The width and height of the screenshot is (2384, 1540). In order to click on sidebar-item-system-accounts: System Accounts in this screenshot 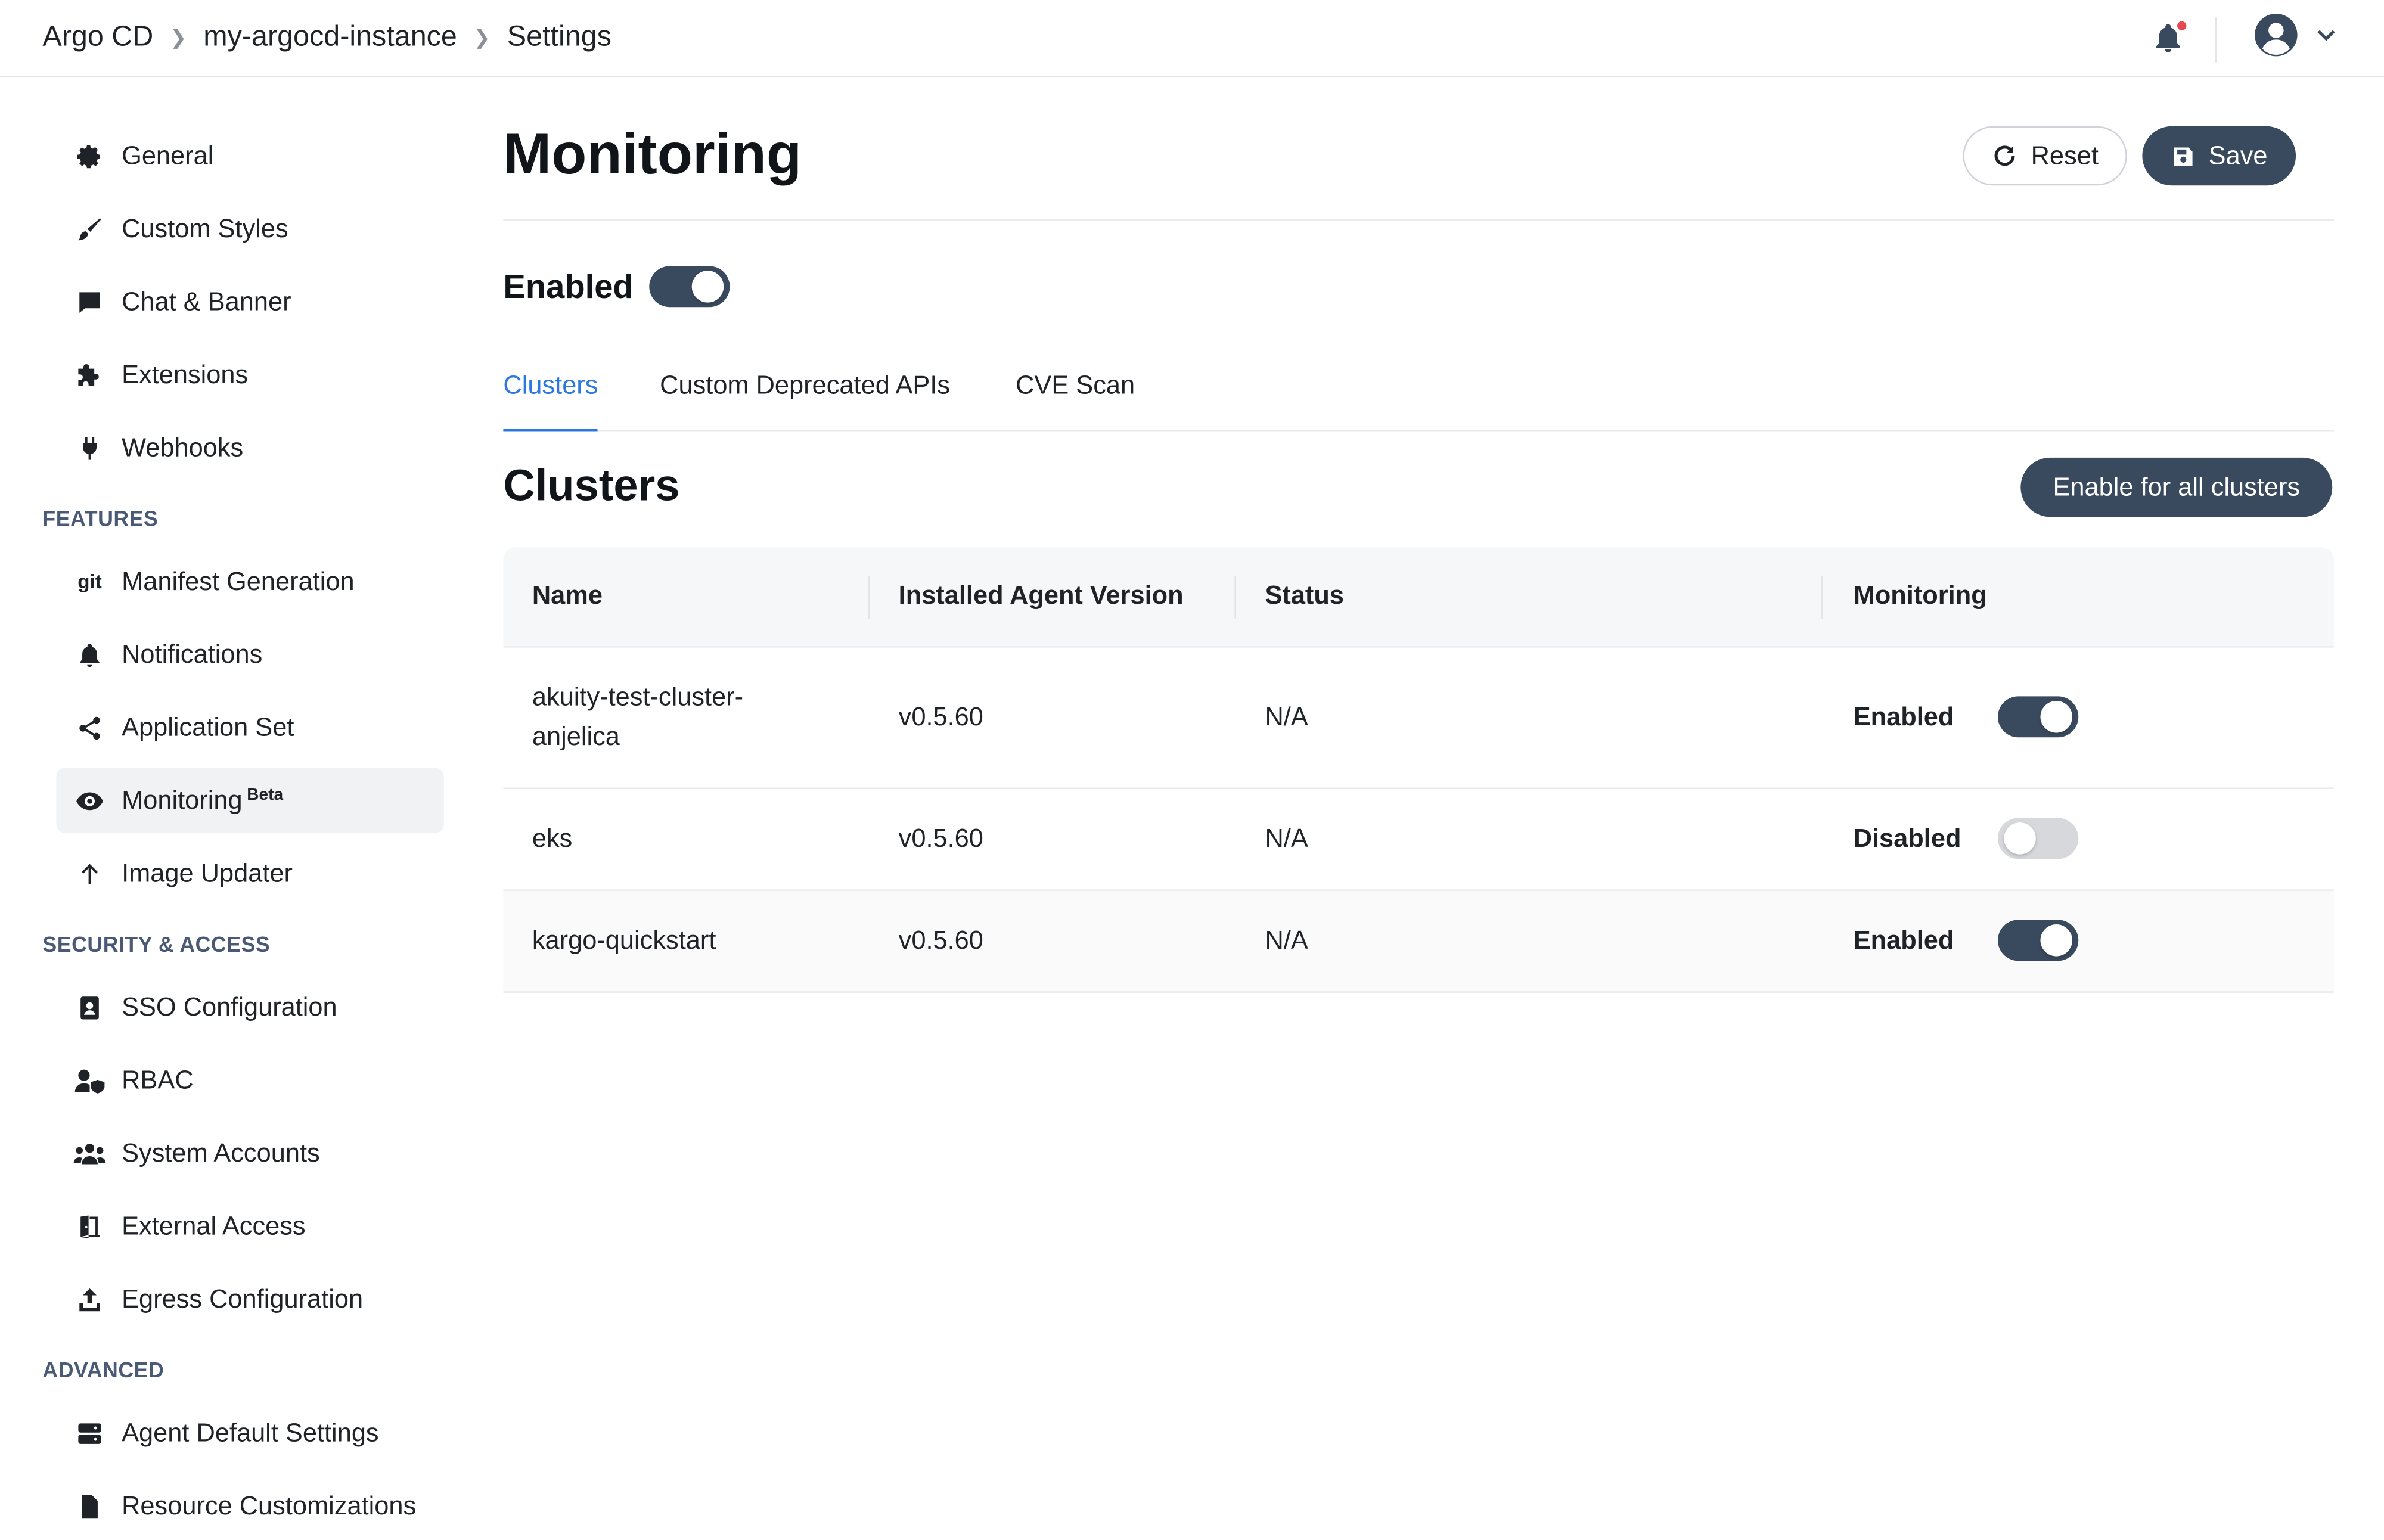, I will do `click(250, 1153)`.